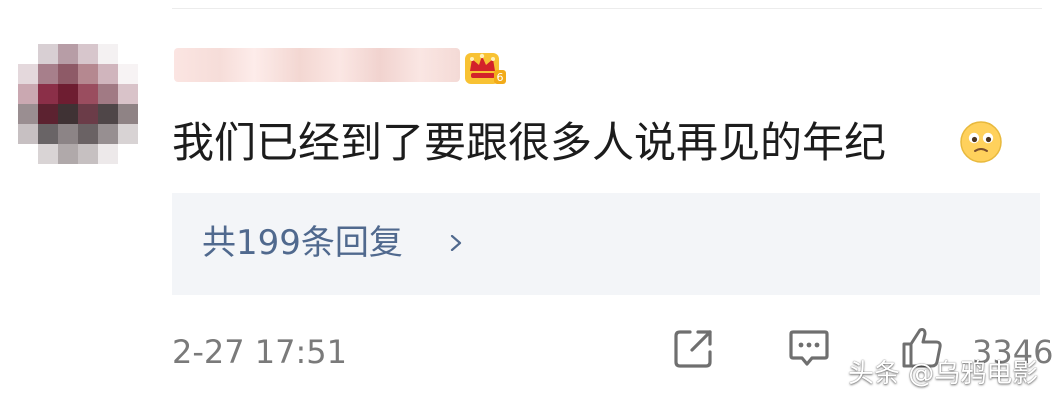 The width and height of the screenshot is (1060, 402). Describe the element at coordinates (78, 104) in the screenshot. I see `avatar` at that location.